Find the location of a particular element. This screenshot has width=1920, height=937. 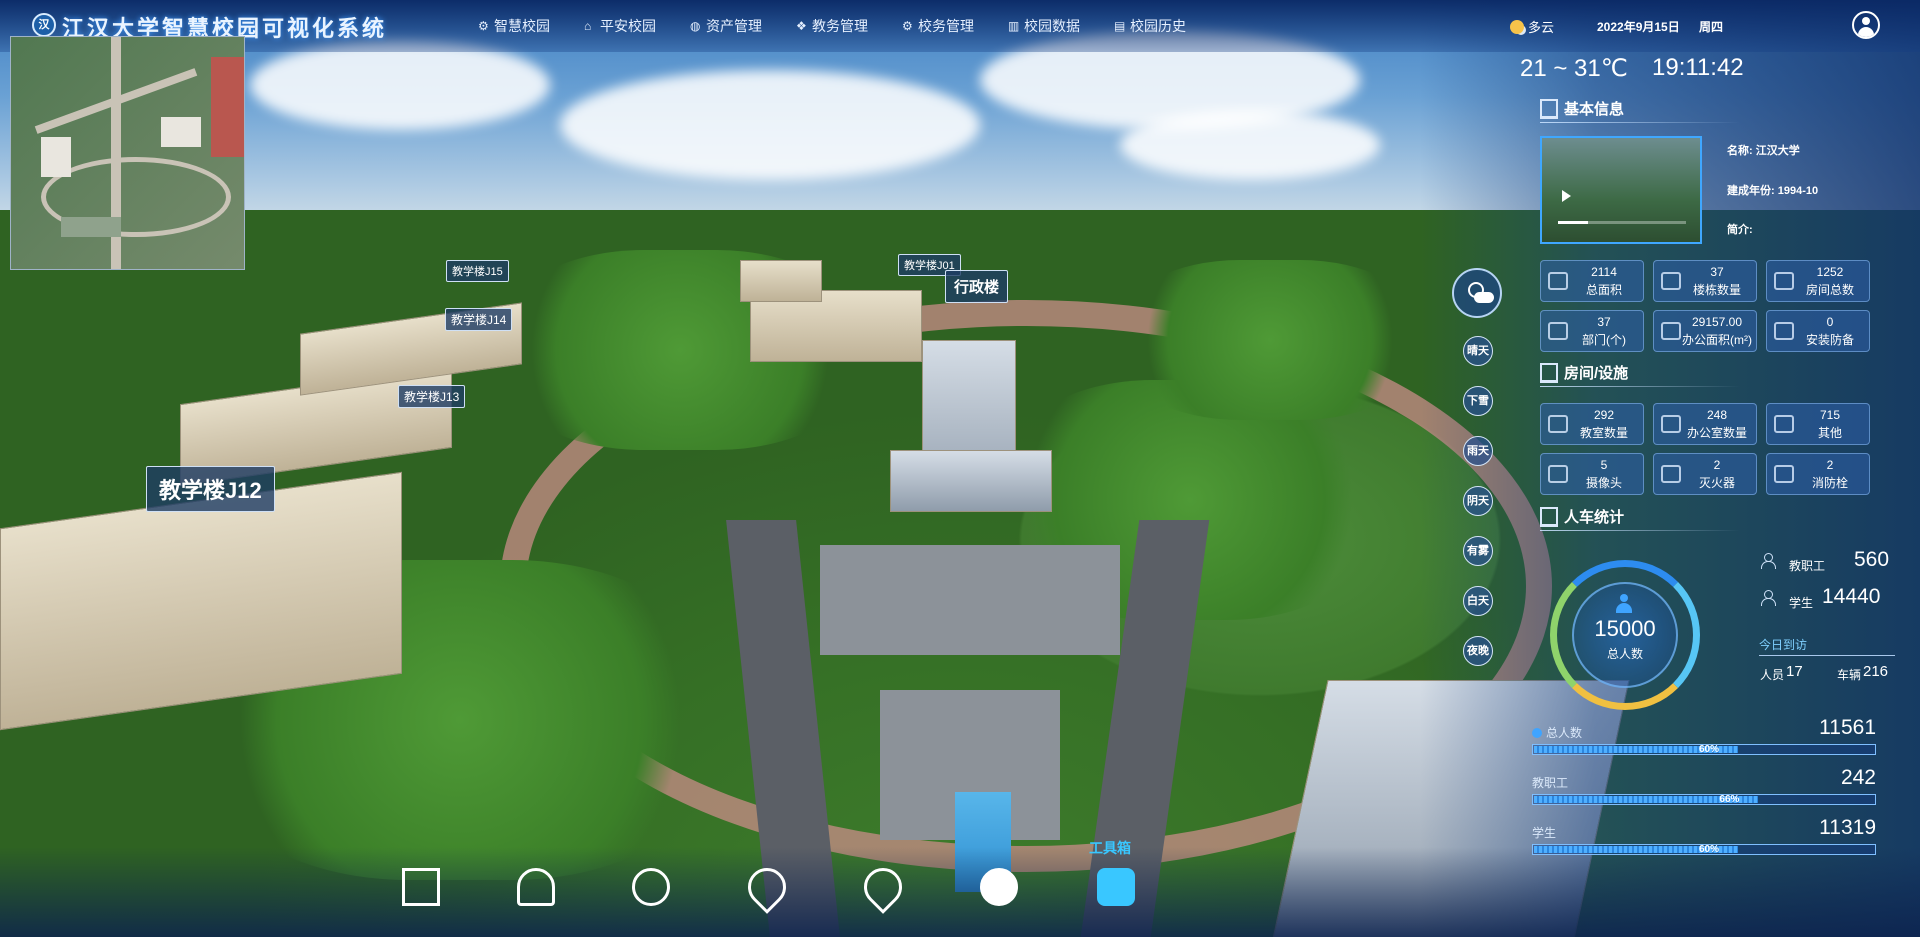

staff-icon is located at coordinates (1768, 561).